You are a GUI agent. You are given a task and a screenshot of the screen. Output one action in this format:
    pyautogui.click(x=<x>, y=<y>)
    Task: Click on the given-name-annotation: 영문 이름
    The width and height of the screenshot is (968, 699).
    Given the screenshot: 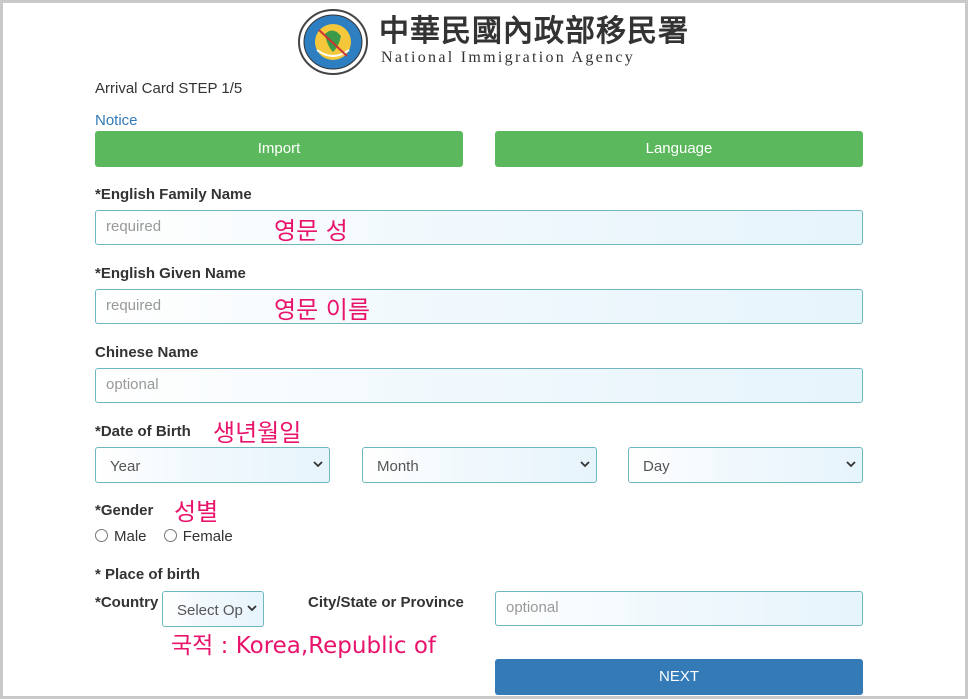 What is the action you would take?
    pyautogui.click(x=322, y=310)
    